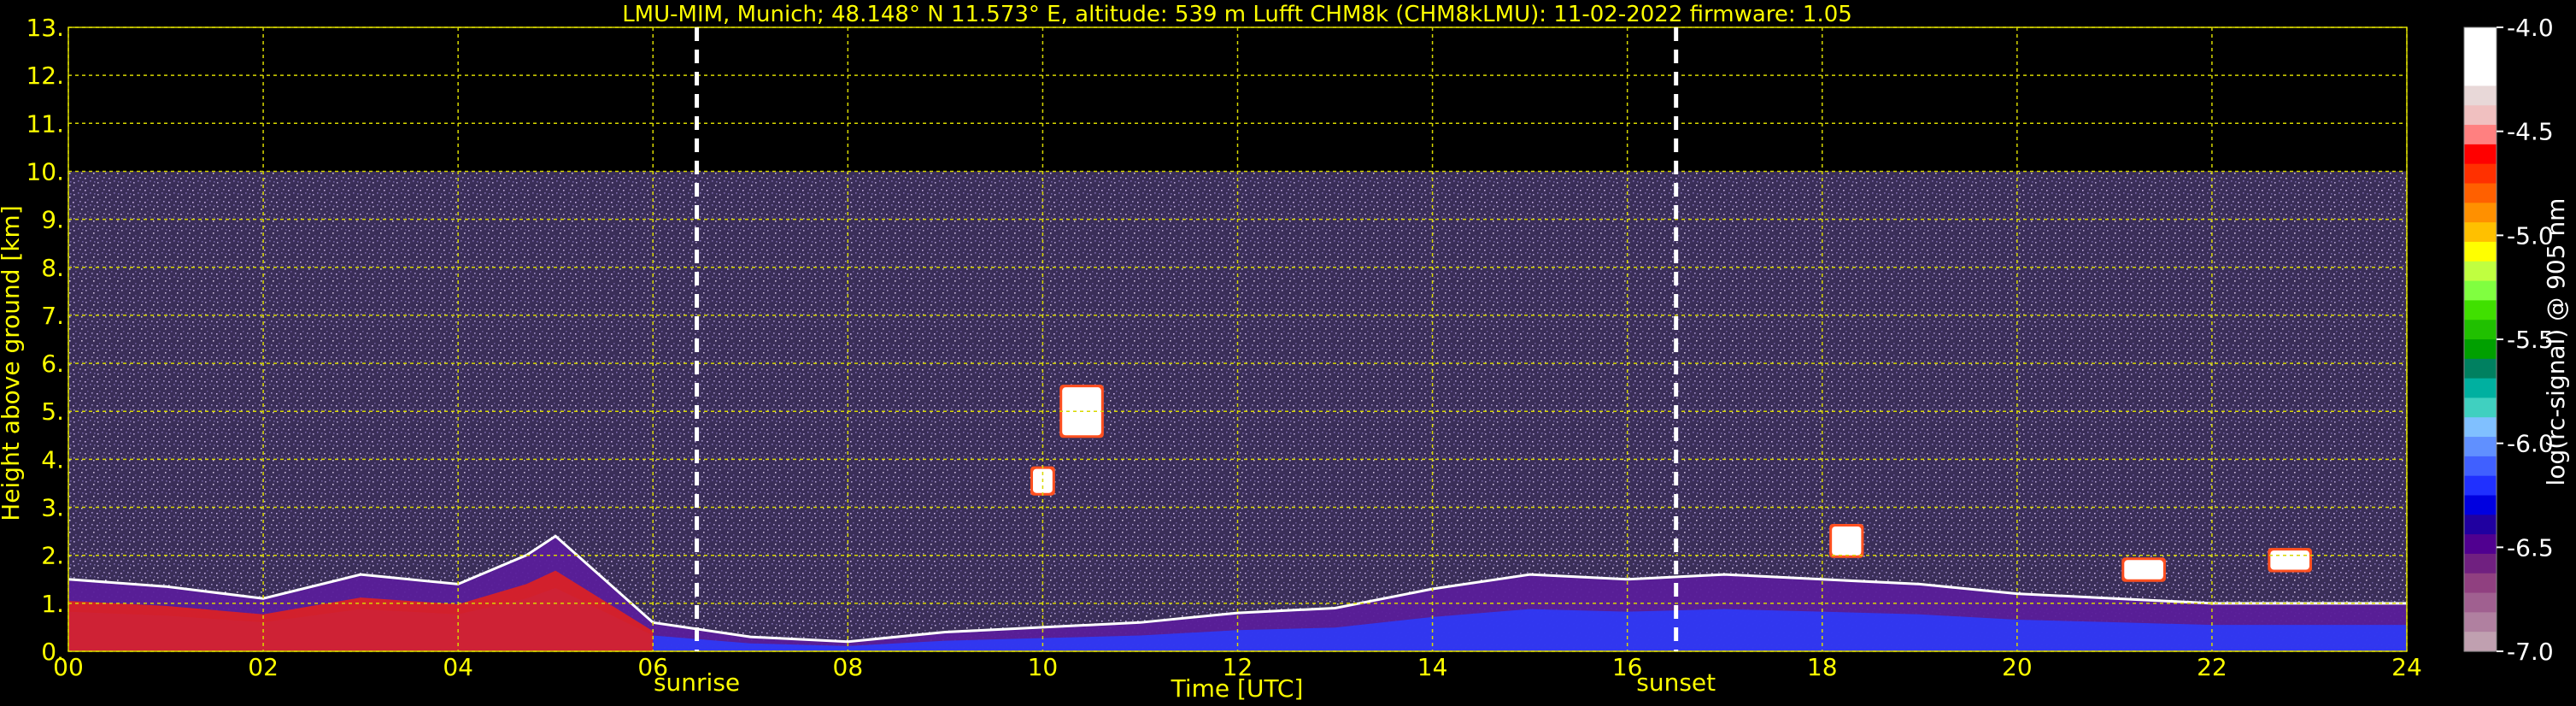 The width and height of the screenshot is (2576, 706). What do you see at coordinates (2530, 28) in the screenshot?
I see `colorbar-tick-0: -4.0` at bounding box center [2530, 28].